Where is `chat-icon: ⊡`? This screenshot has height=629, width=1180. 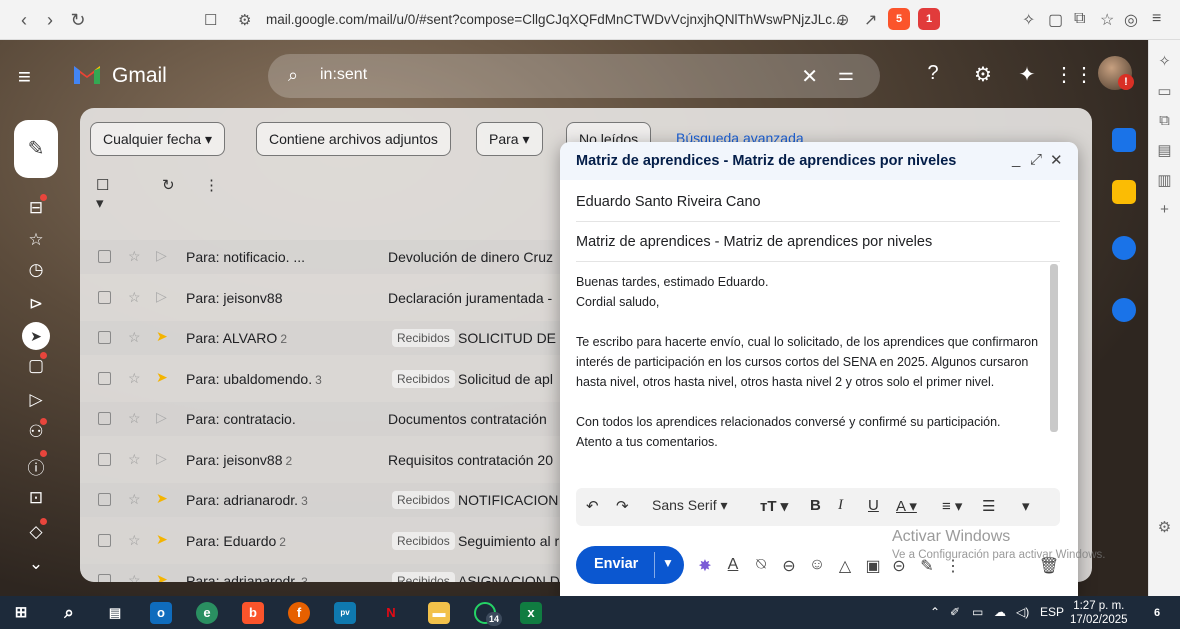
chat-icon: ⊡ is located at coordinates (36, 498).